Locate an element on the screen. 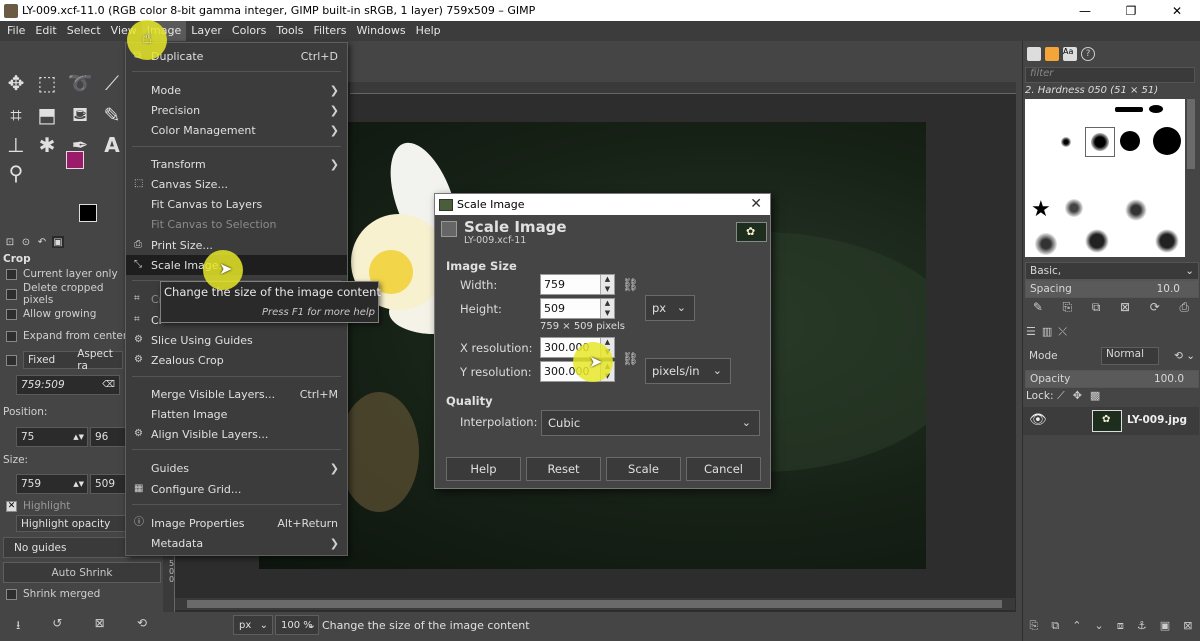  bucket-fill-icon: ⛾ is located at coordinates (80, 114).